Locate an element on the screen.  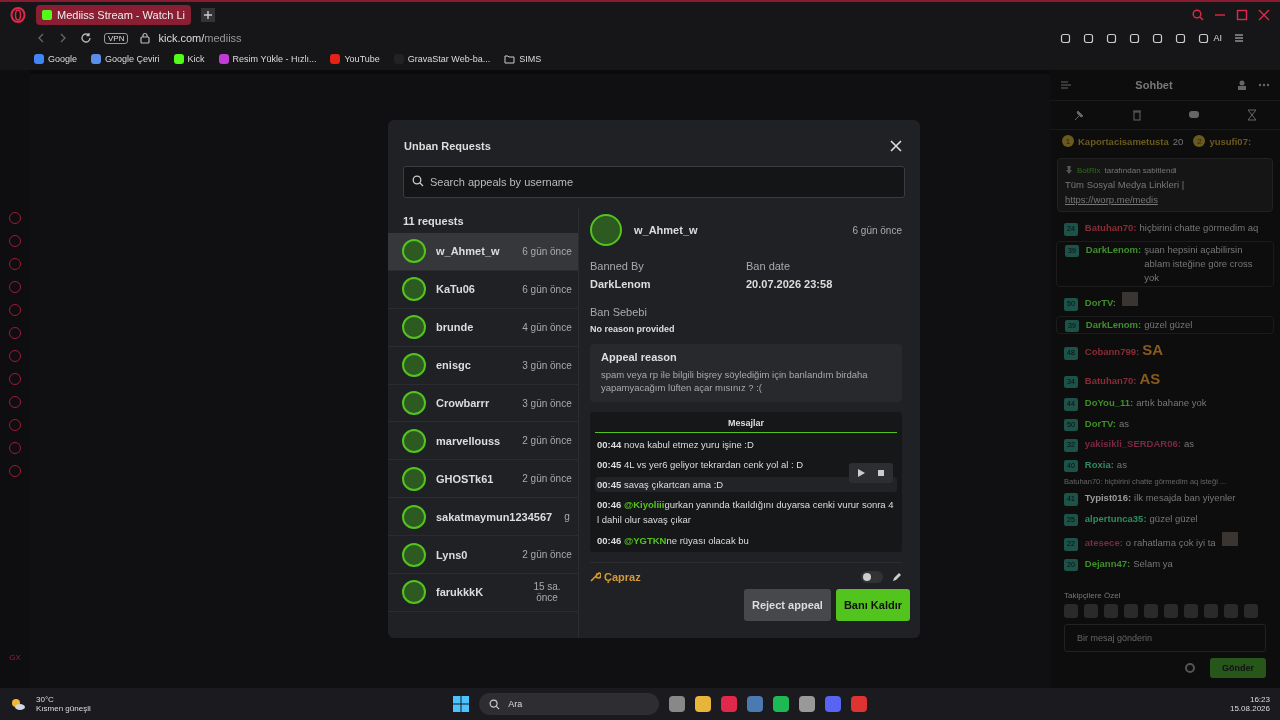
chat-text: Selam ya is located at coordinates (1153, 563).